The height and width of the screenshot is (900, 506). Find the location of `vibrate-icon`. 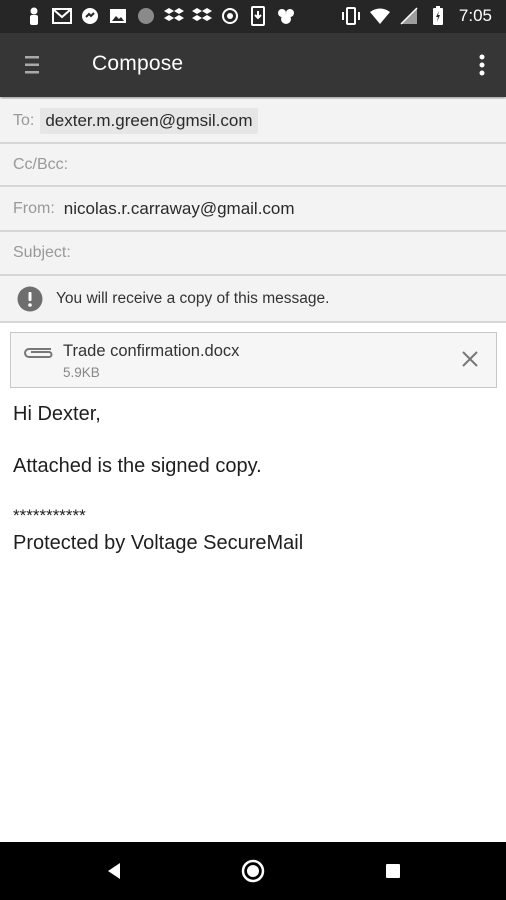

vibrate-icon is located at coordinates (351, 16).